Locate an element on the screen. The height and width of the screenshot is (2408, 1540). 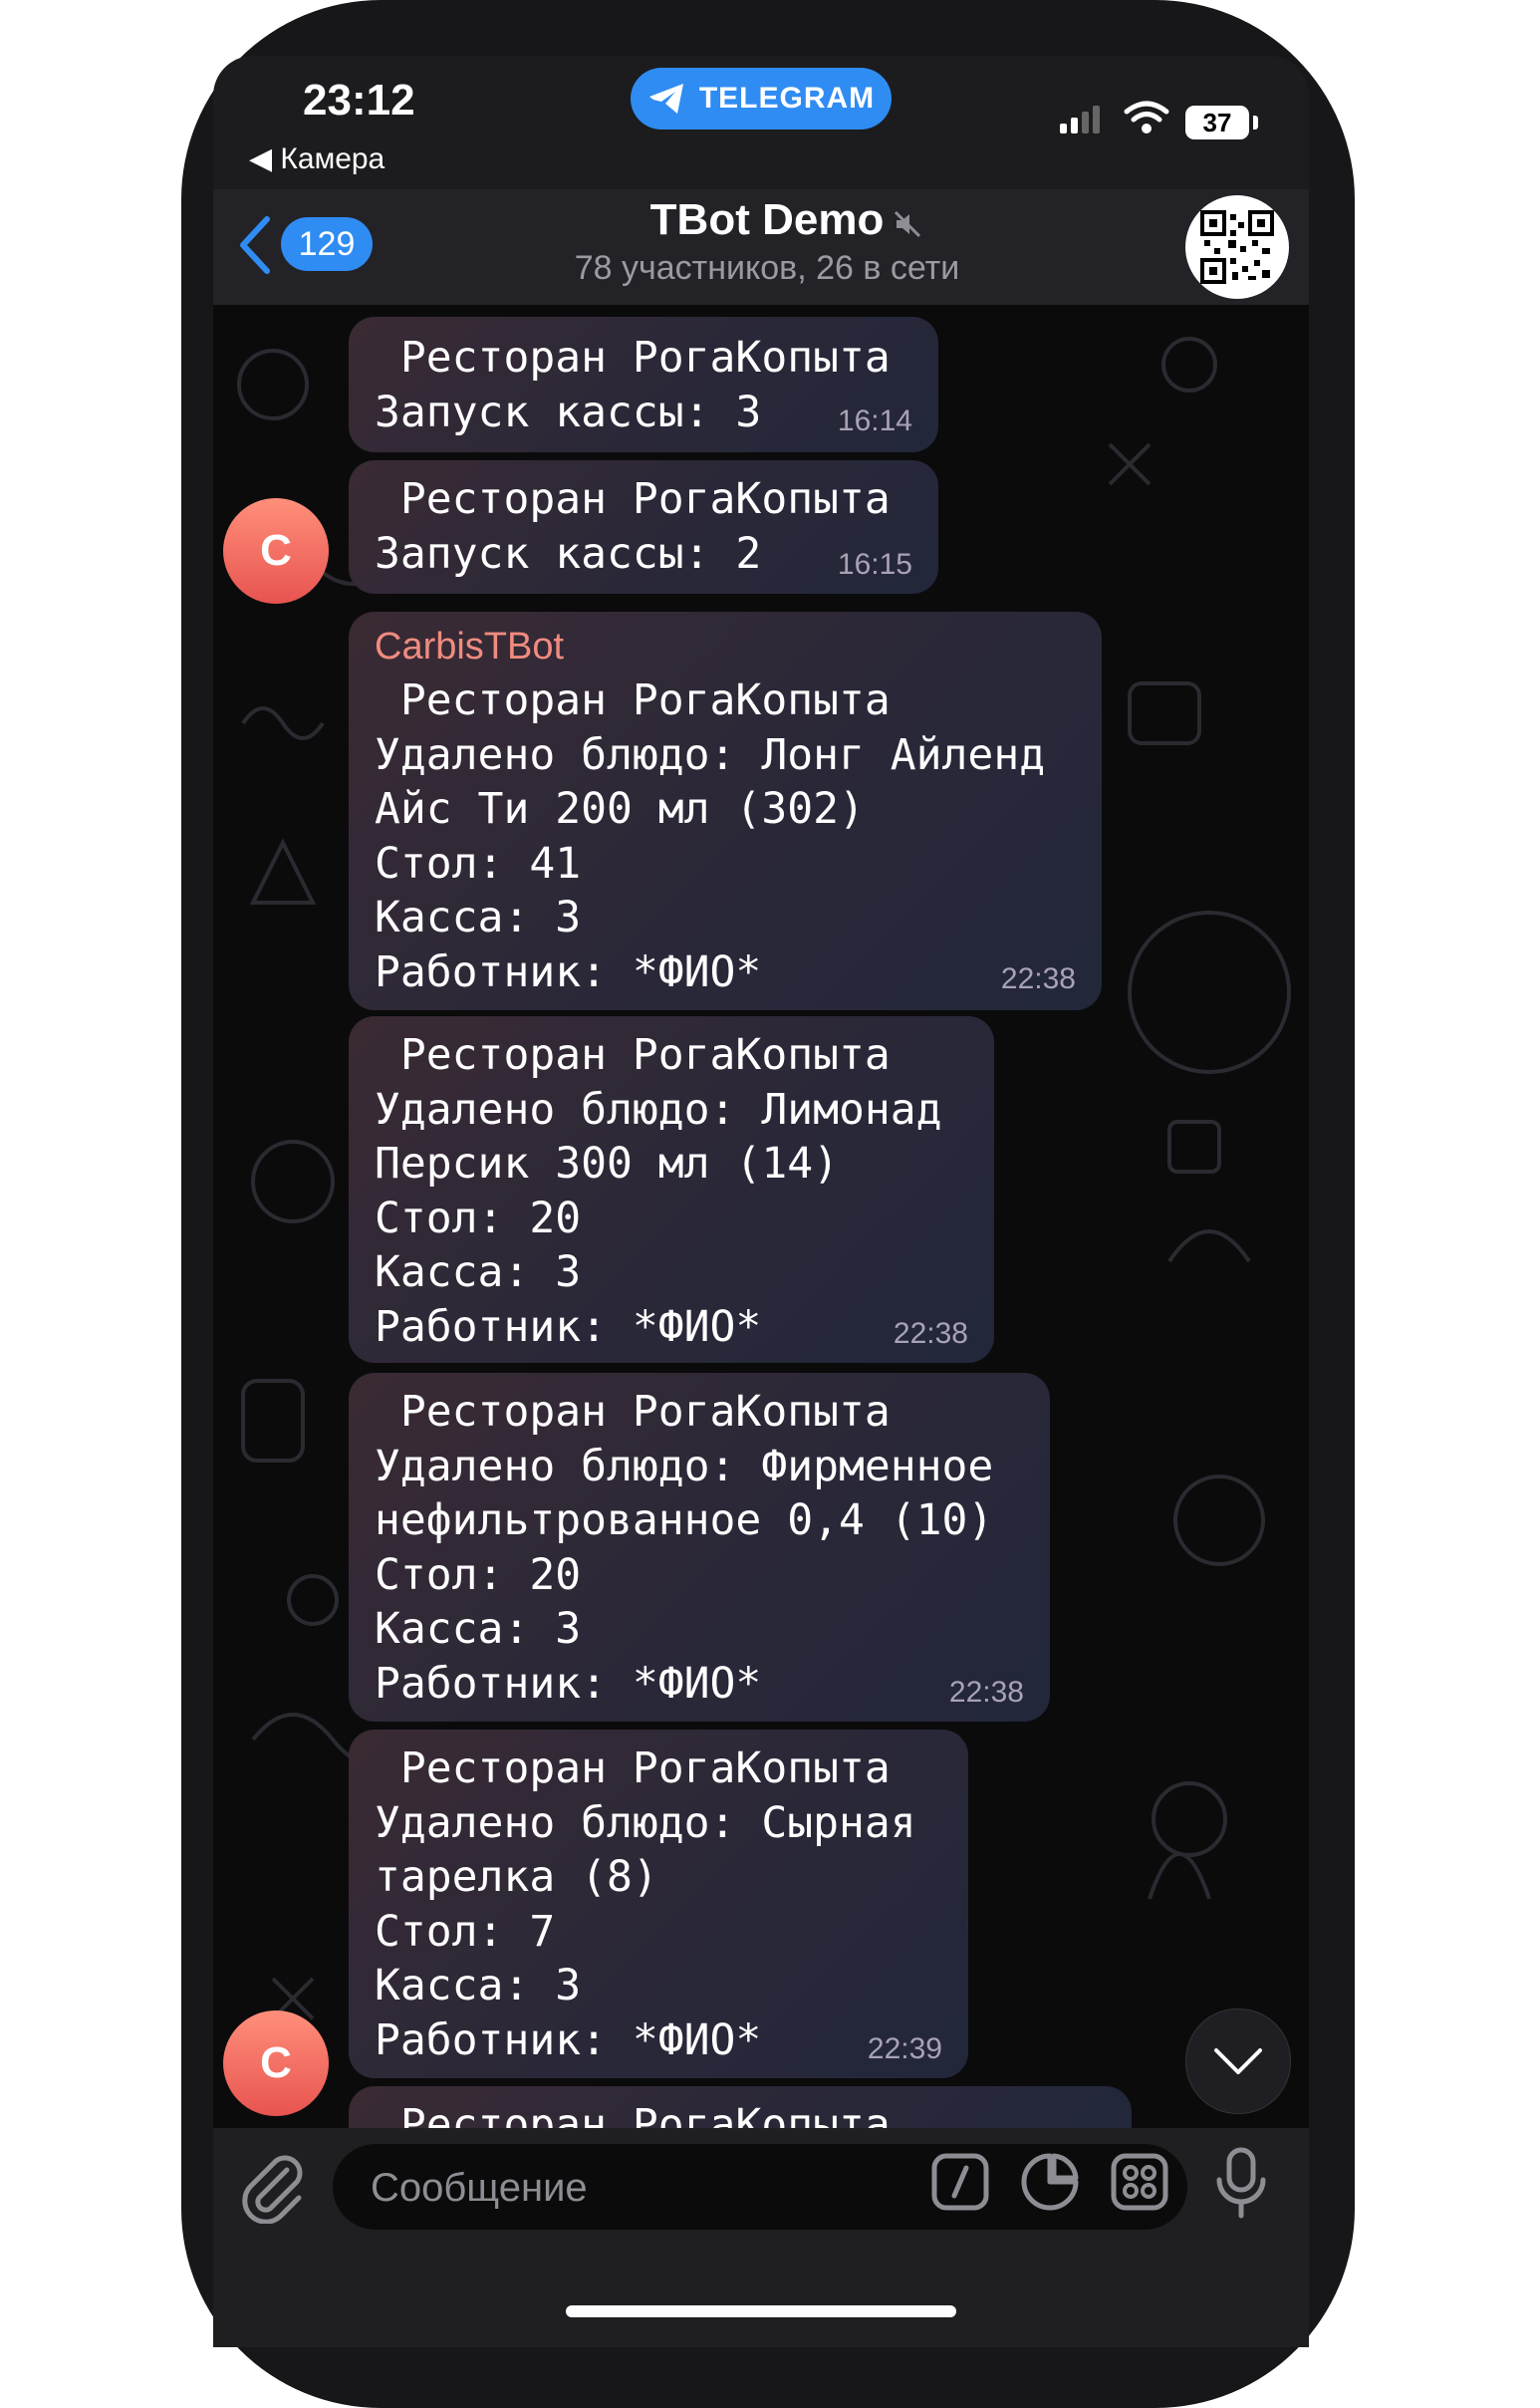
mute-icon is located at coordinates (907, 224).